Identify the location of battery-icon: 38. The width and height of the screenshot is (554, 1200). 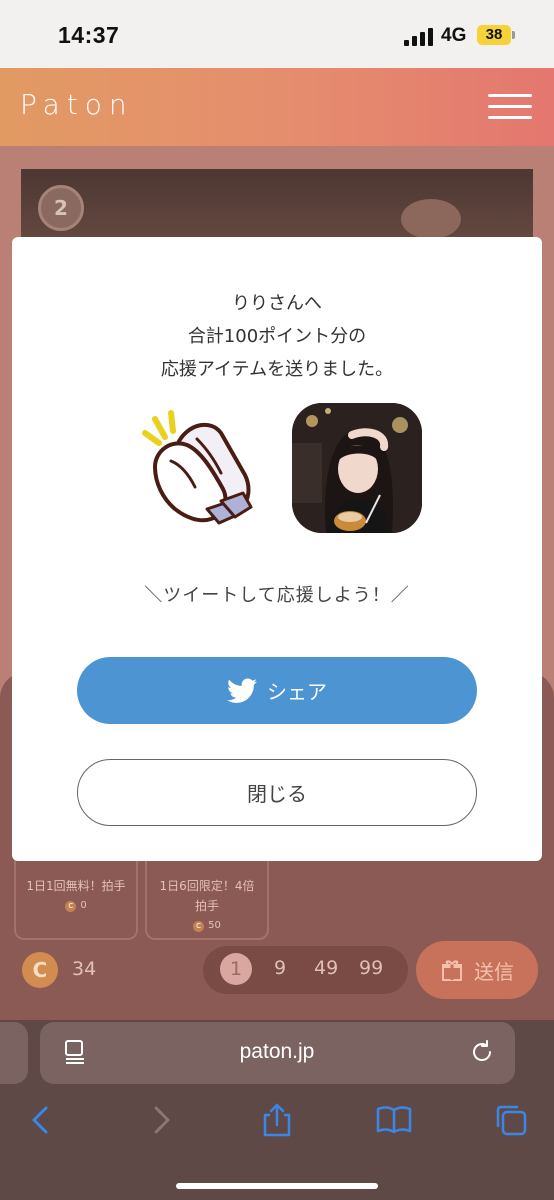
(494, 35).